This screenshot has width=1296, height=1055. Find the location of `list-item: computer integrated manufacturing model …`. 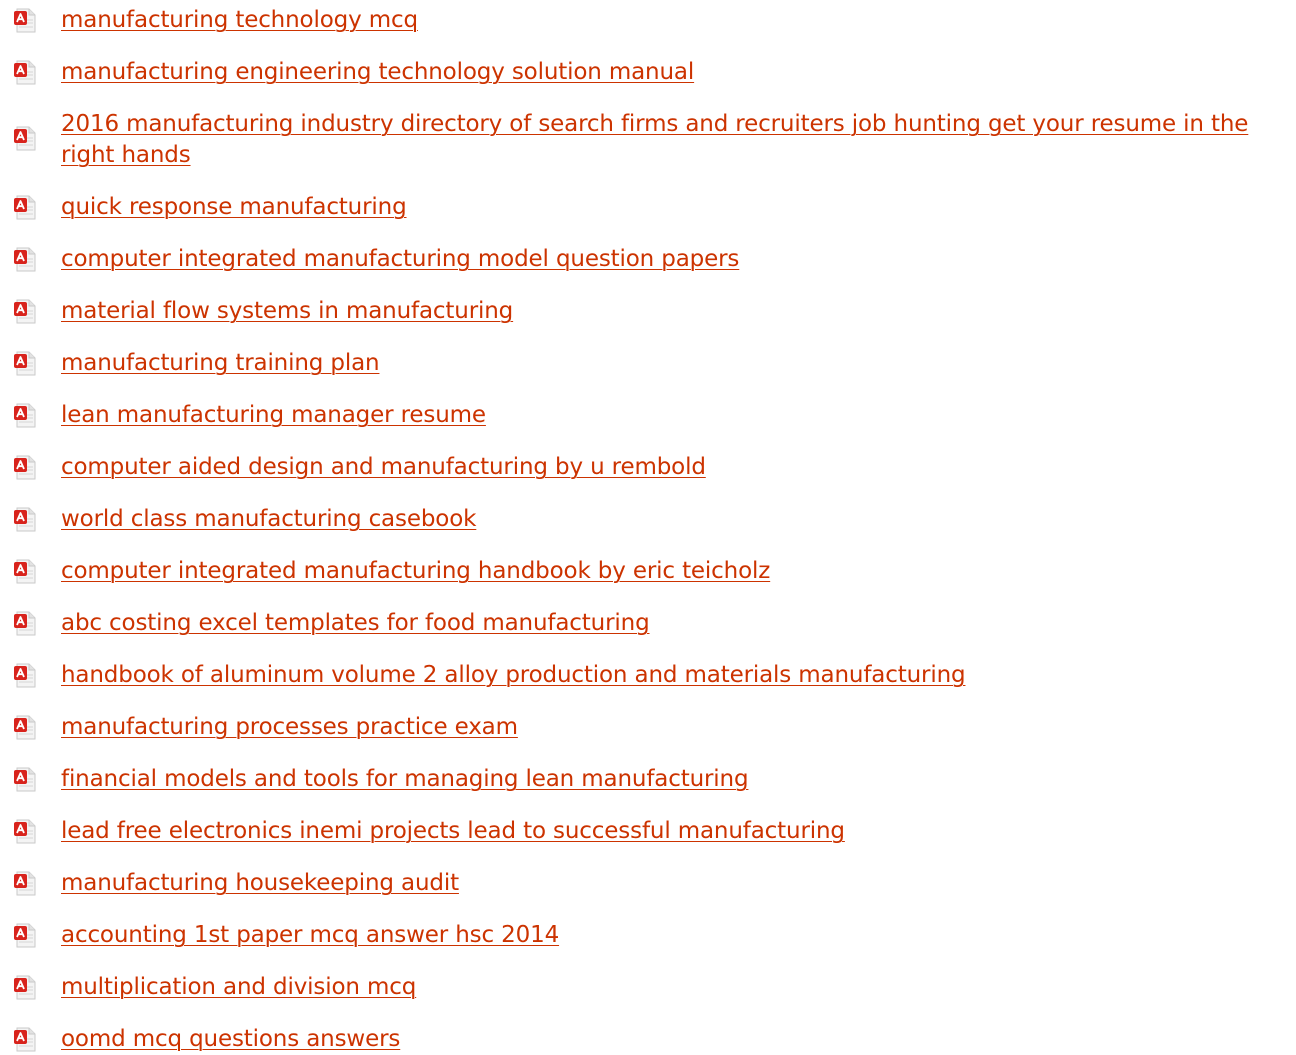

list-item: computer integrated manufacturing model … is located at coordinates (648, 259).